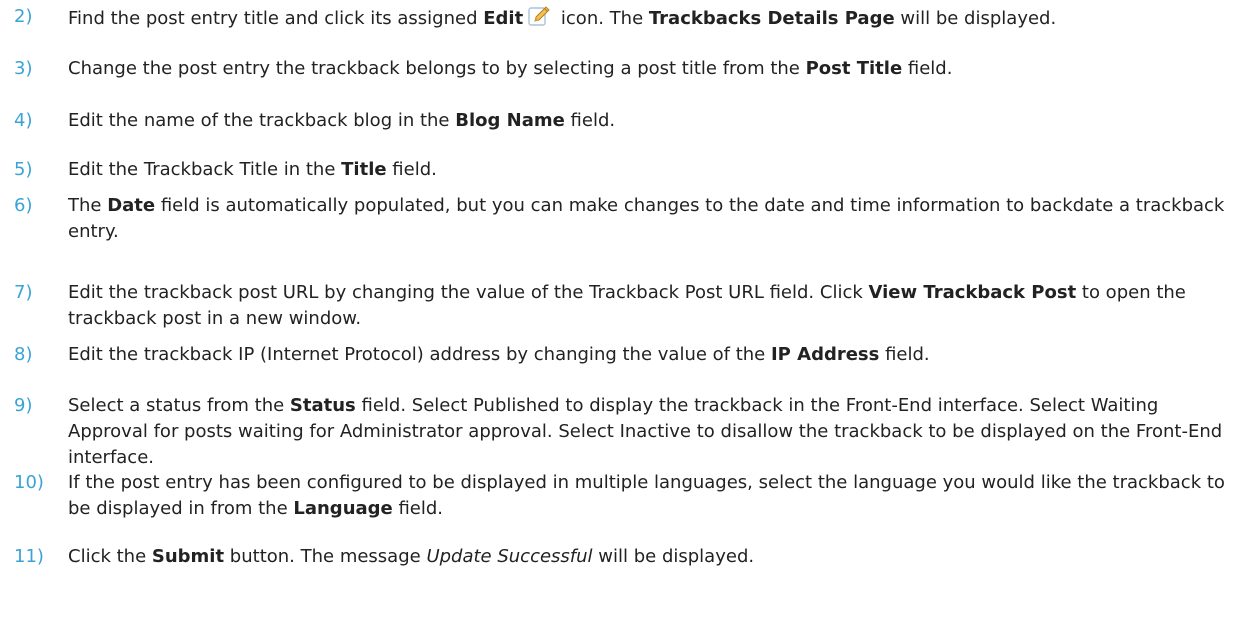  Describe the element at coordinates (972, 292) in the screenshot. I see `step-emphasis: View Trackback Post` at that location.